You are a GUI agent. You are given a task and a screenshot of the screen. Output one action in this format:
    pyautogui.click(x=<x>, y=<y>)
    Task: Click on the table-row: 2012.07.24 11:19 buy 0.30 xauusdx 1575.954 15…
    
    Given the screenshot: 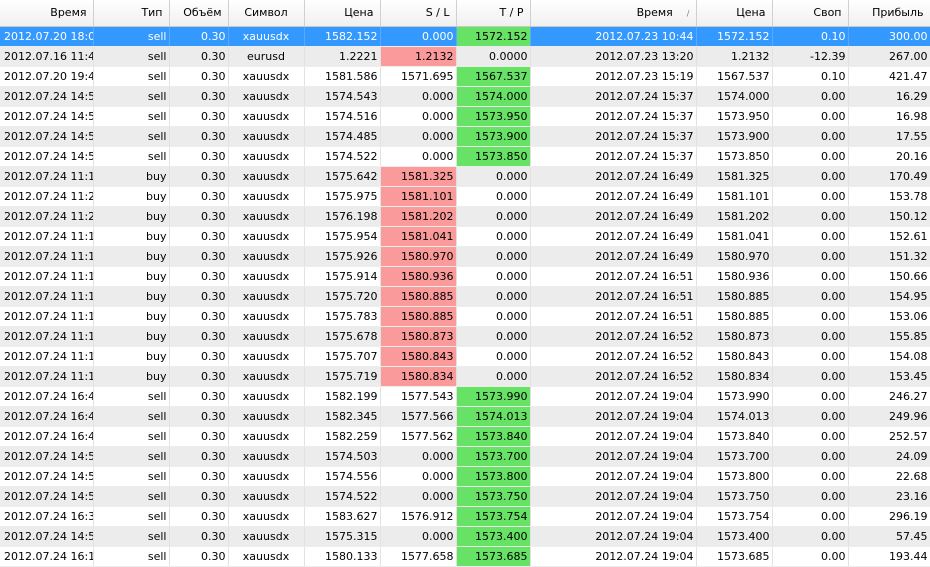 What is the action you would take?
    pyautogui.click(x=465, y=236)
    